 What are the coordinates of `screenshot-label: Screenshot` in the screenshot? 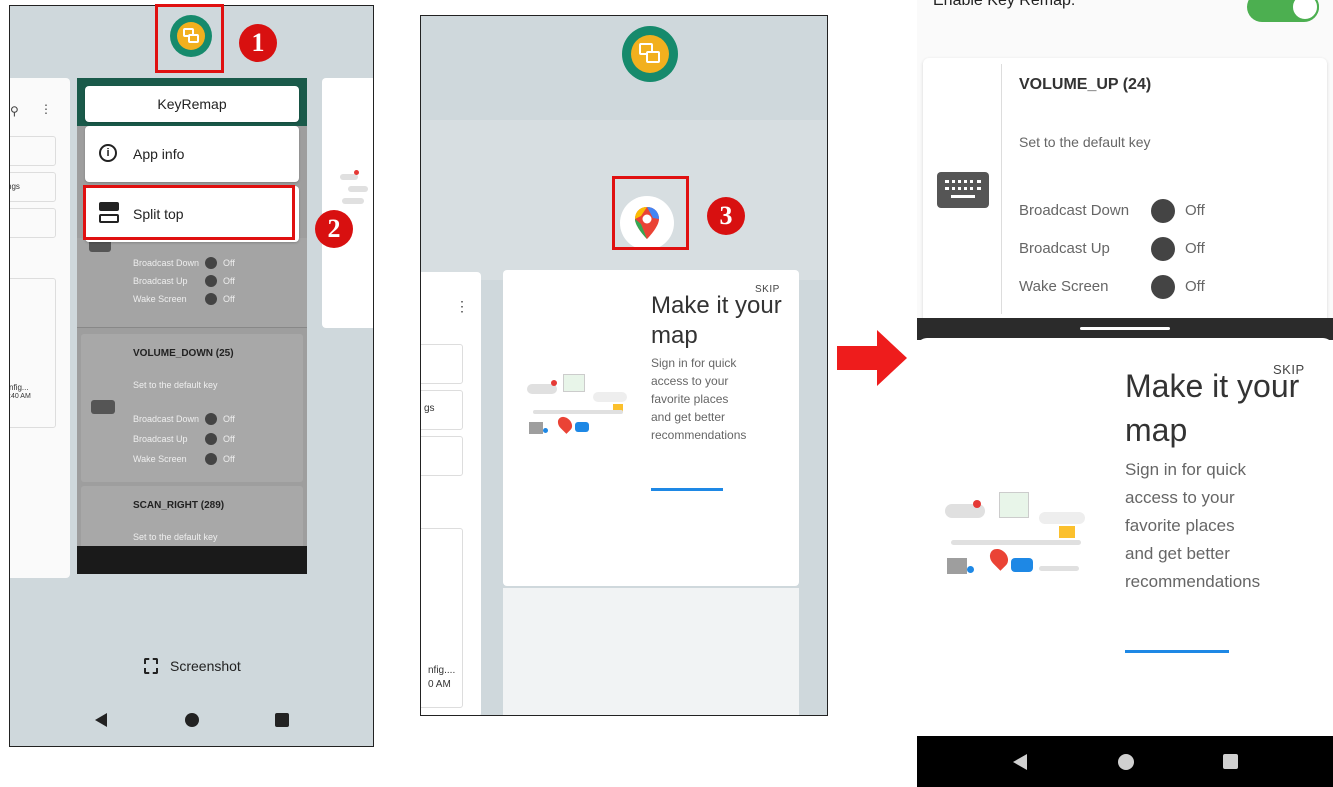 It's located at (205, 666).